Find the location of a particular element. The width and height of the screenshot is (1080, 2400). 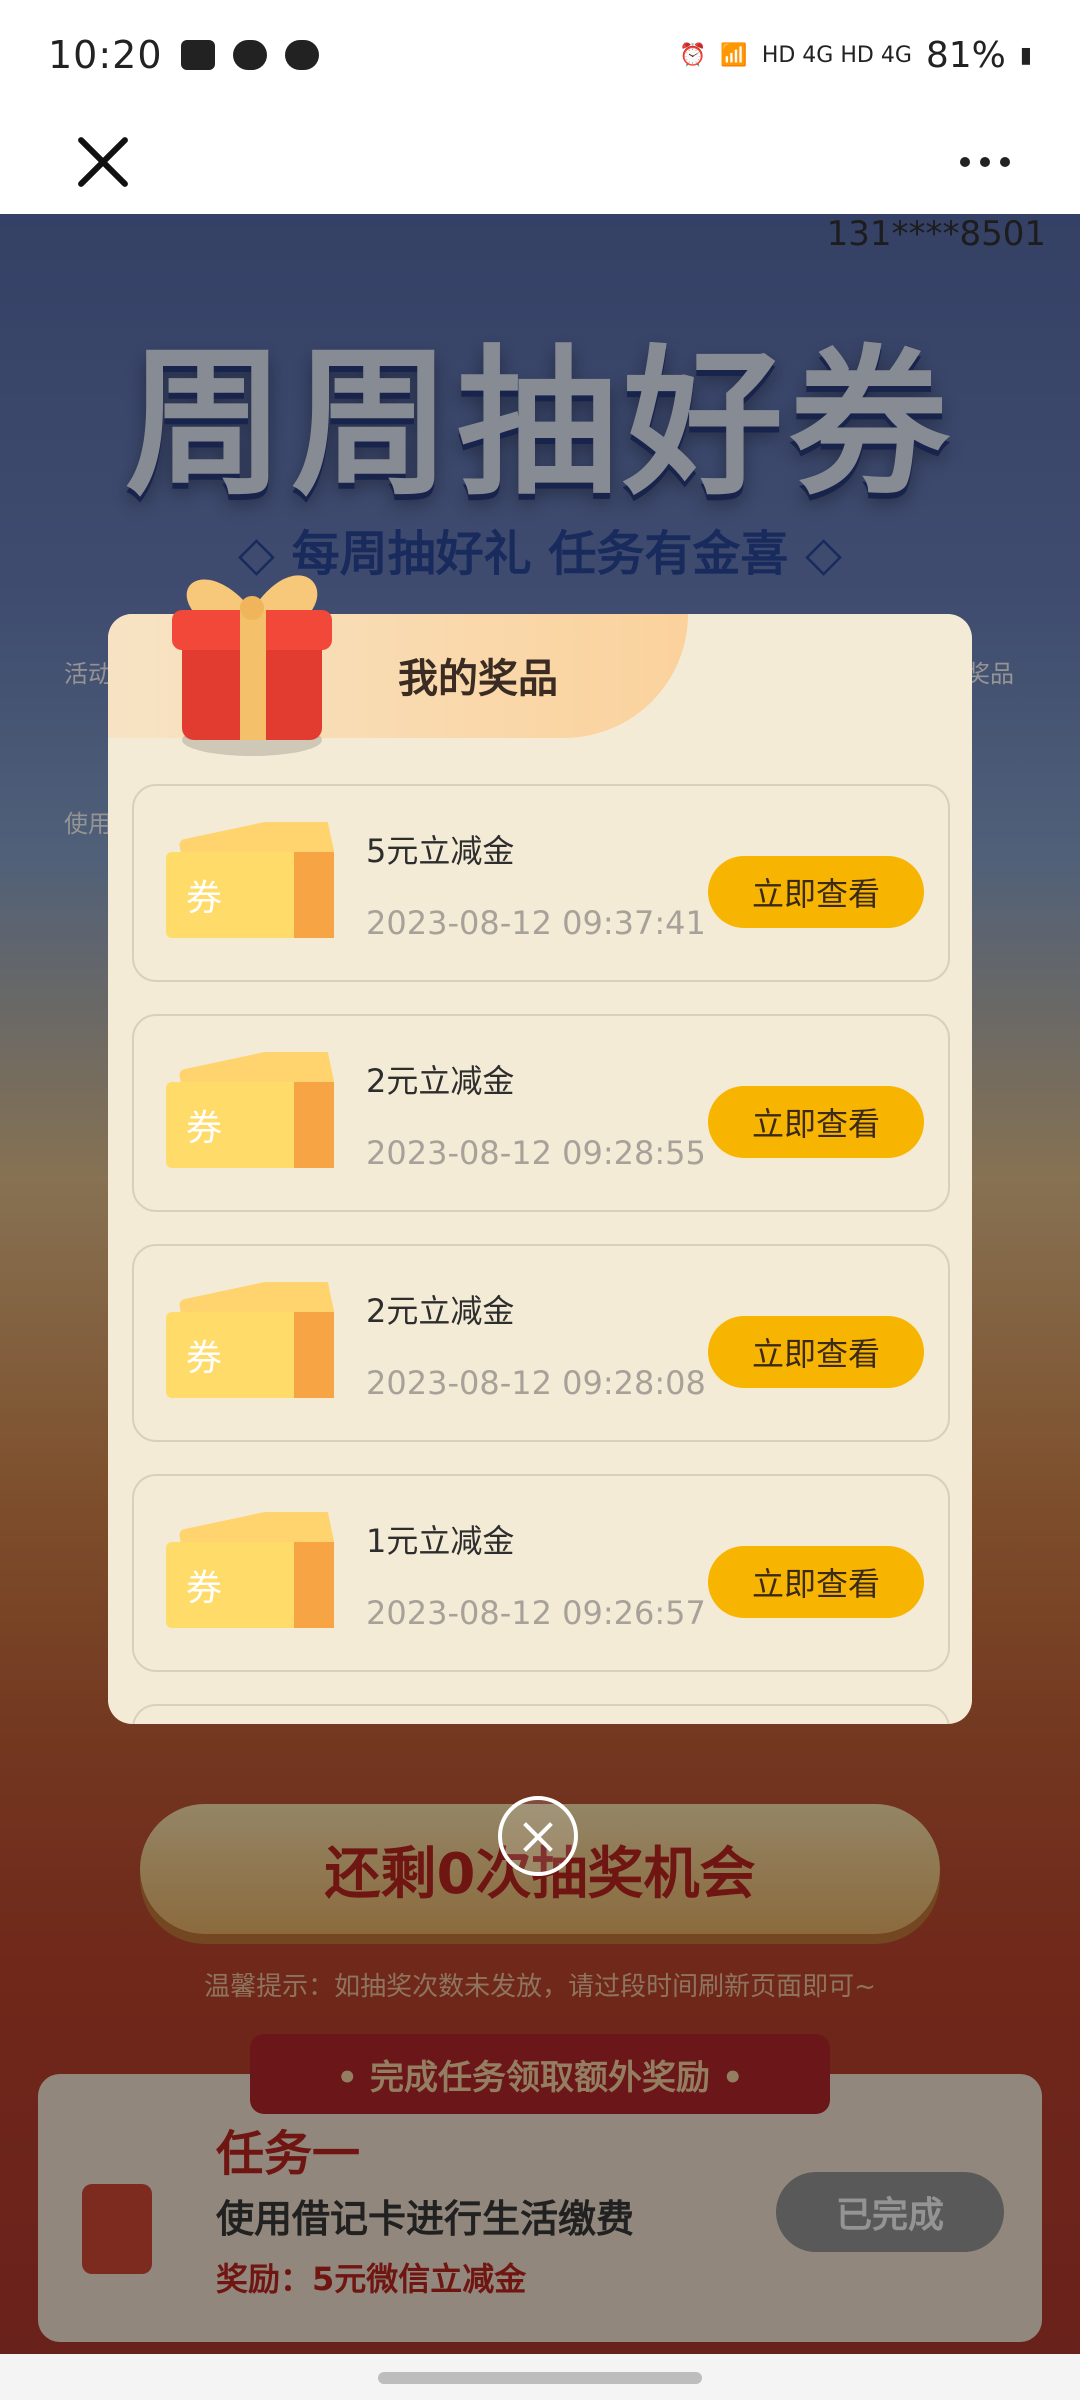

home-gesture-handle is located at coordinates (540, 2378).